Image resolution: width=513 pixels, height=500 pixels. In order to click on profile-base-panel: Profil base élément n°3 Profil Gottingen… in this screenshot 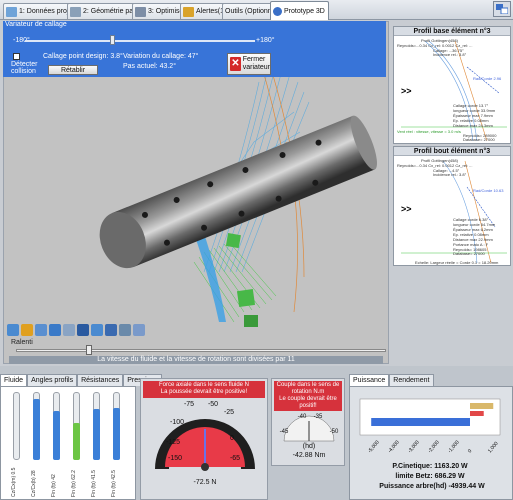, I will do `click(452, 85)`.